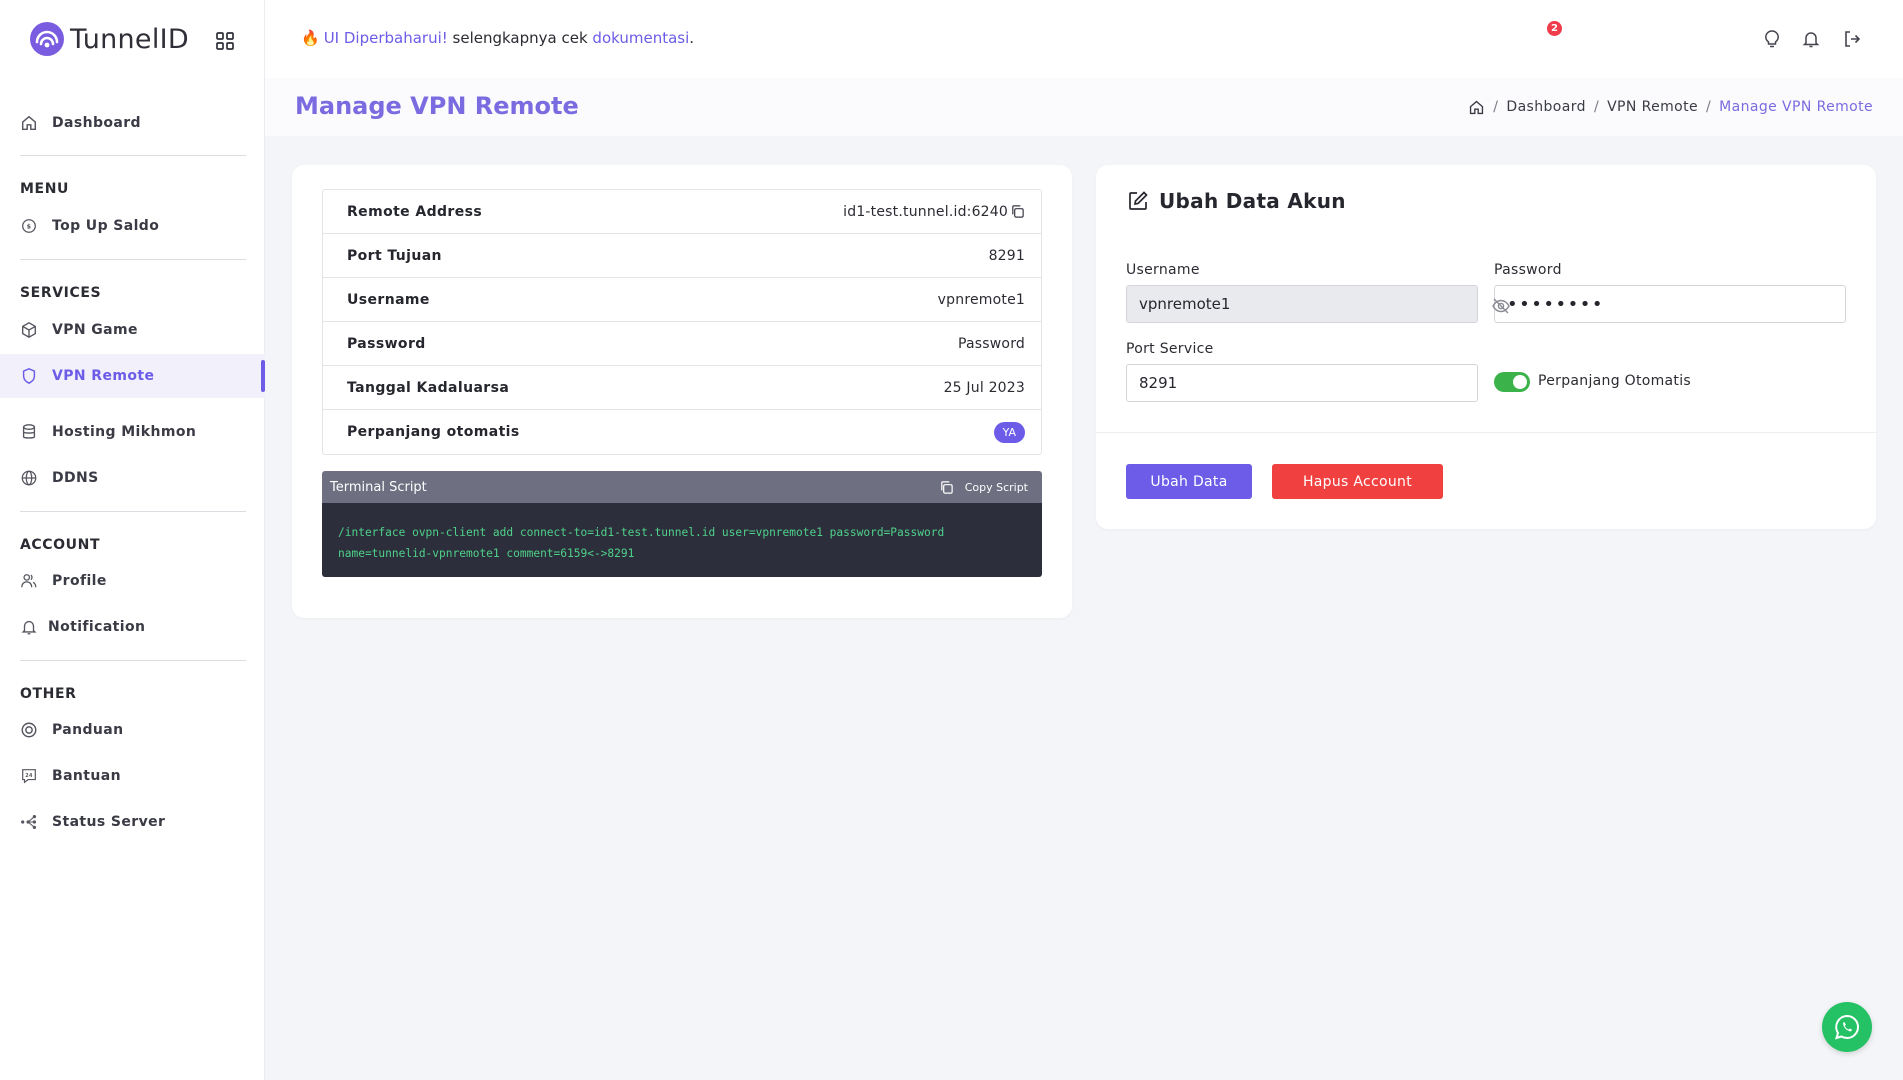 This screenshot has height=1080, width=1903. What do you see at coordinates (1546, 107) in the screenshot?
I see `breadcrumb-dashboard: Dashboard` at bounding box center [1546, 107].